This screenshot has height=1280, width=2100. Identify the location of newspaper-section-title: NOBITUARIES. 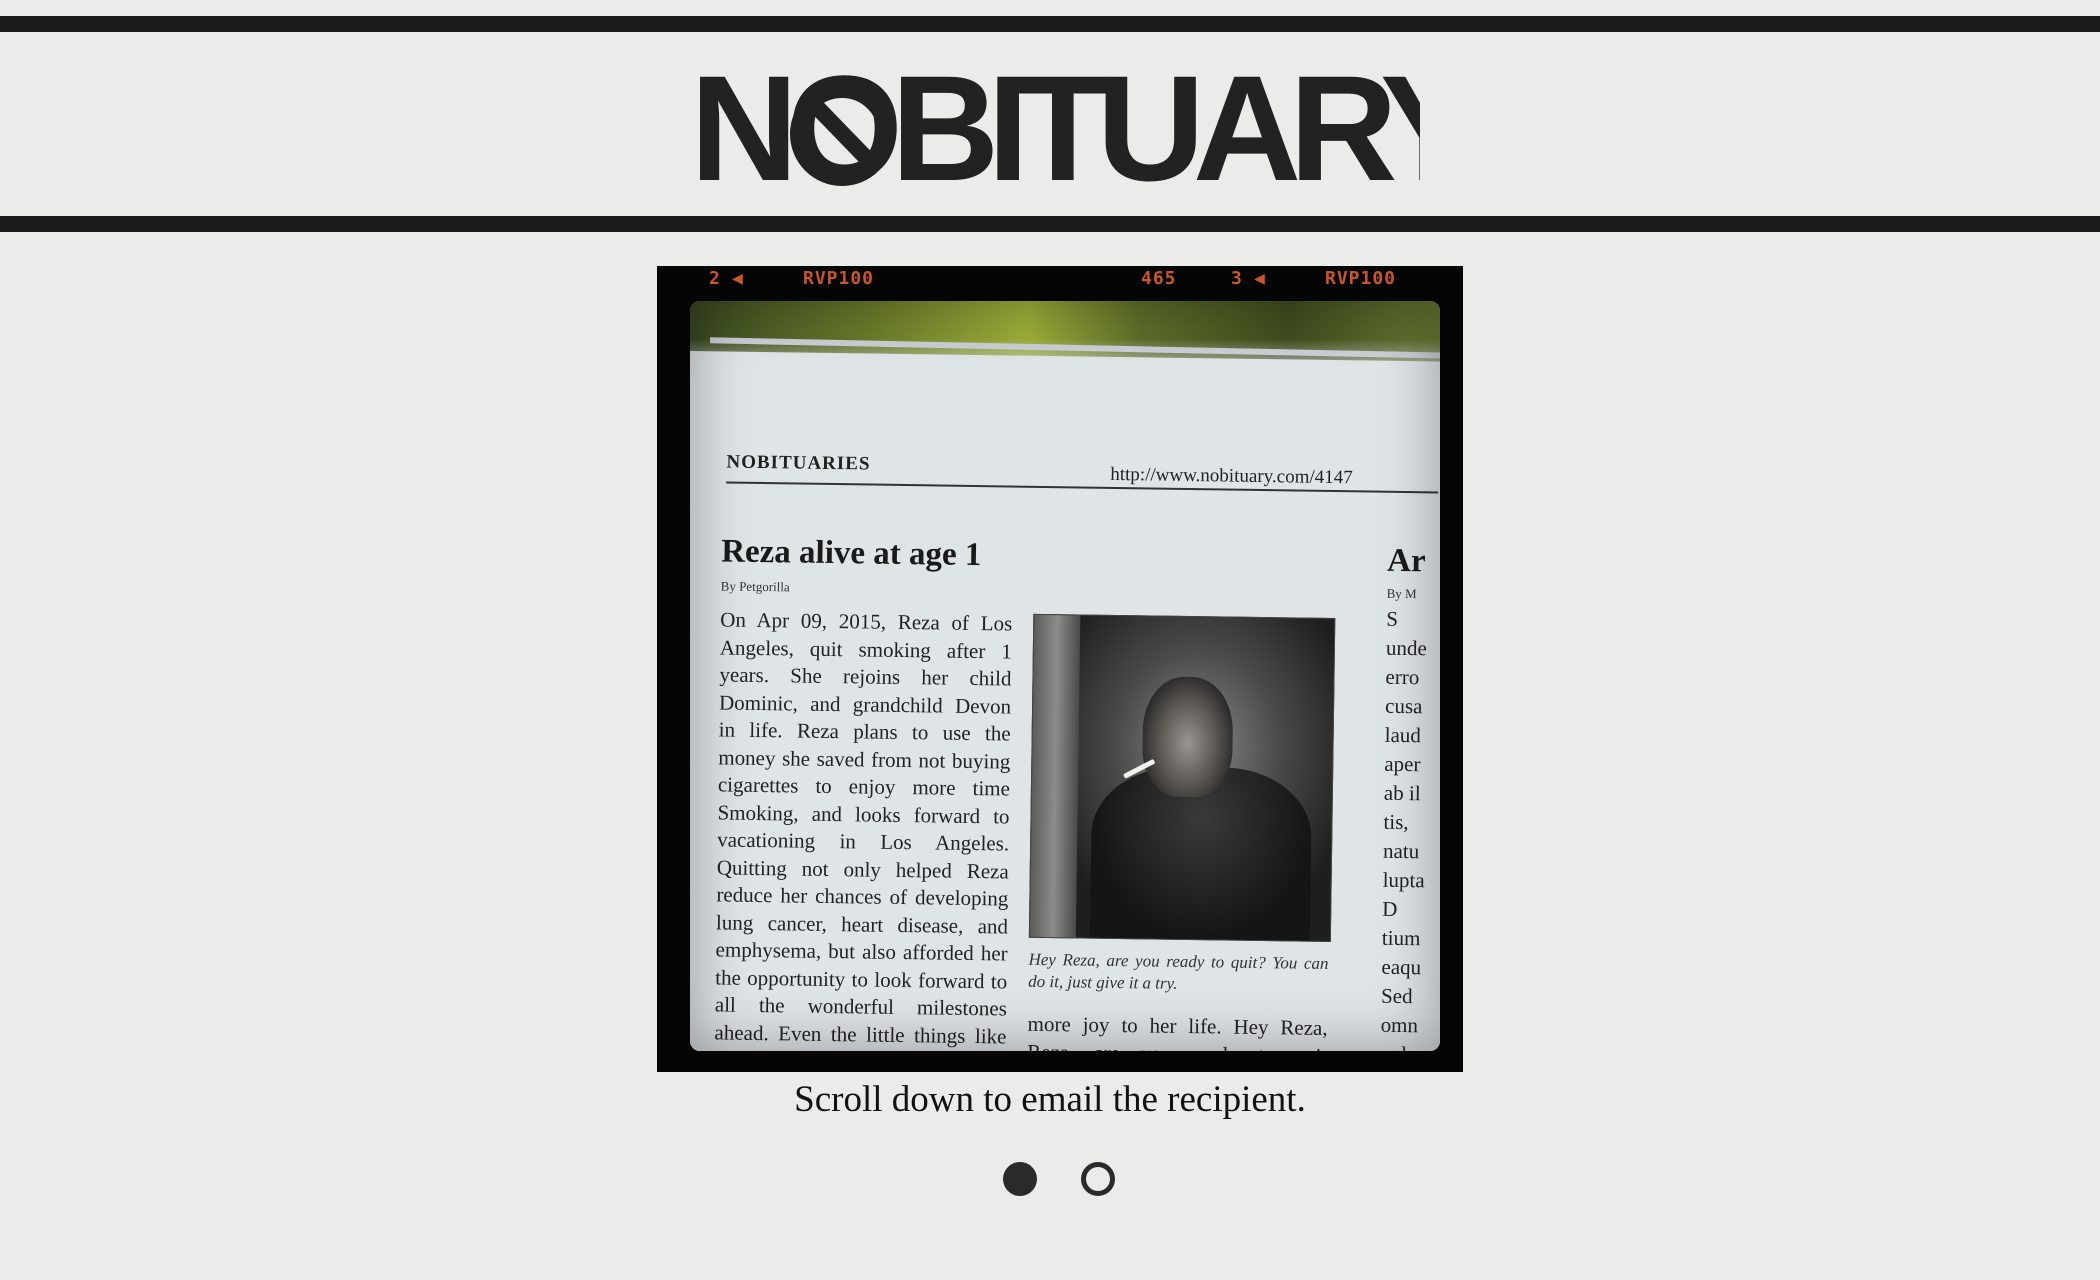
(798, 463).